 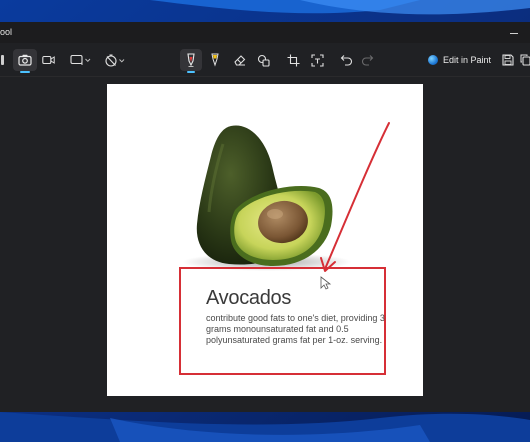 I want to click on text-actions-button, so click(x=317, y=60).